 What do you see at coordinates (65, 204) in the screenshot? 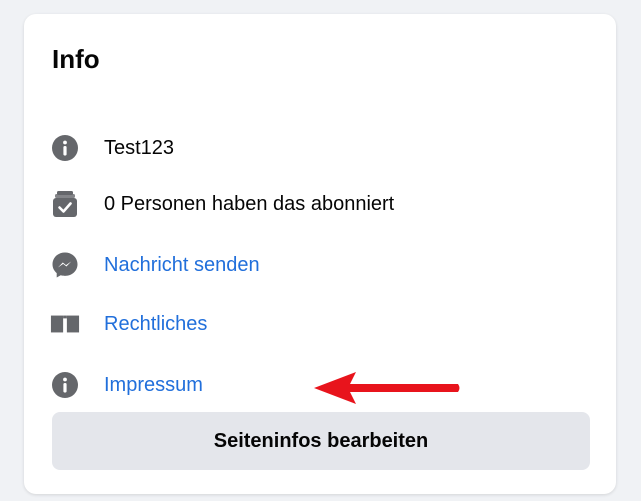
I see `subscribe-check-icon` at bounding box center [65, 204].